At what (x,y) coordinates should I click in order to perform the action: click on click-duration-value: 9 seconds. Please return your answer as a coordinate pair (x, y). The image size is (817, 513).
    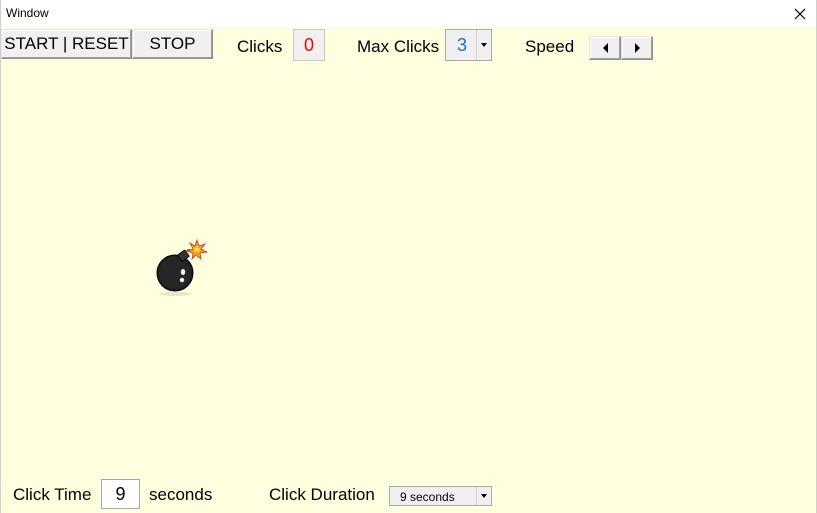
    Looking at the image, I should click on (427, 497).